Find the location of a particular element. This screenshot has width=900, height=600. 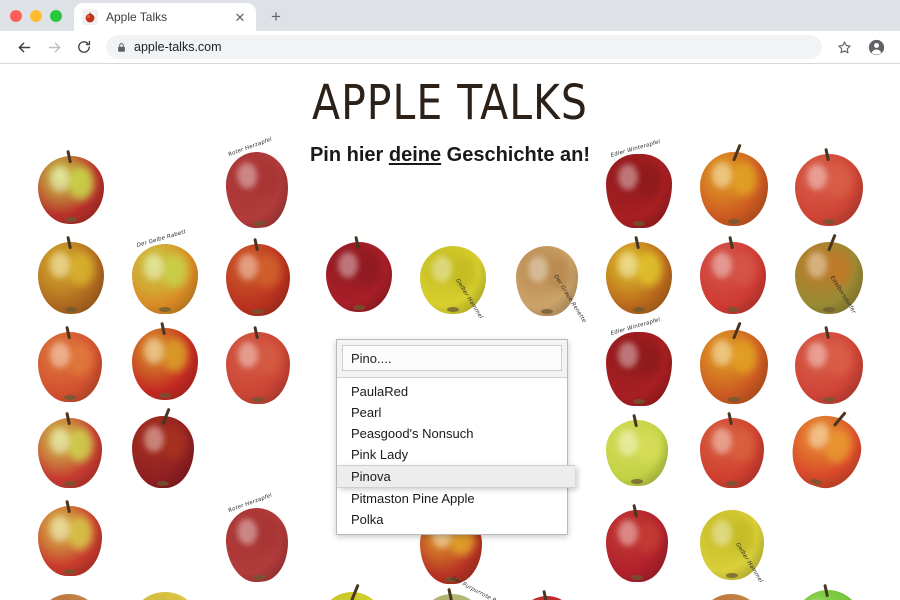

apple-item: Der Purpurrote Rabel is located at coordinates (464, 588).